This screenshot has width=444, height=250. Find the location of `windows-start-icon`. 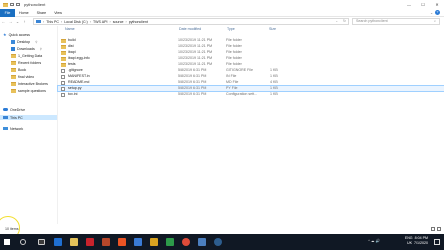

windows-start-icon is located at coordinates (7, 242).